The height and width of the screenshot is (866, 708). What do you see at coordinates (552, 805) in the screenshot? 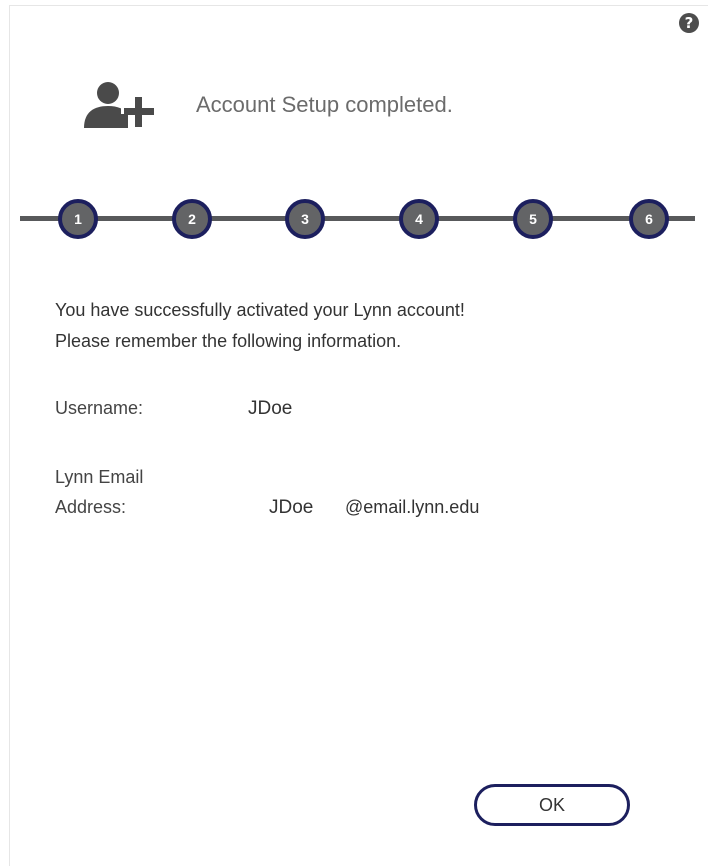
I see `ok-button: OK` at bounding box center [552, 805].